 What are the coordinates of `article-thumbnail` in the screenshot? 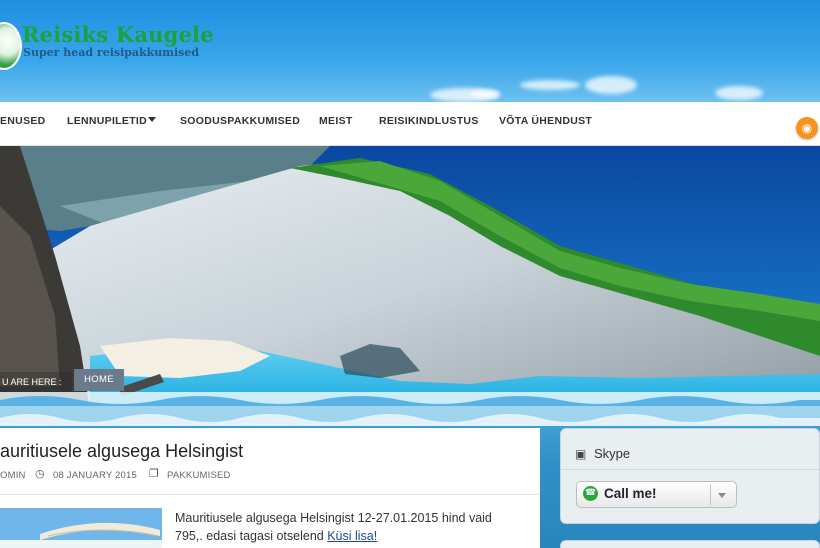 It's located at (81, 528).